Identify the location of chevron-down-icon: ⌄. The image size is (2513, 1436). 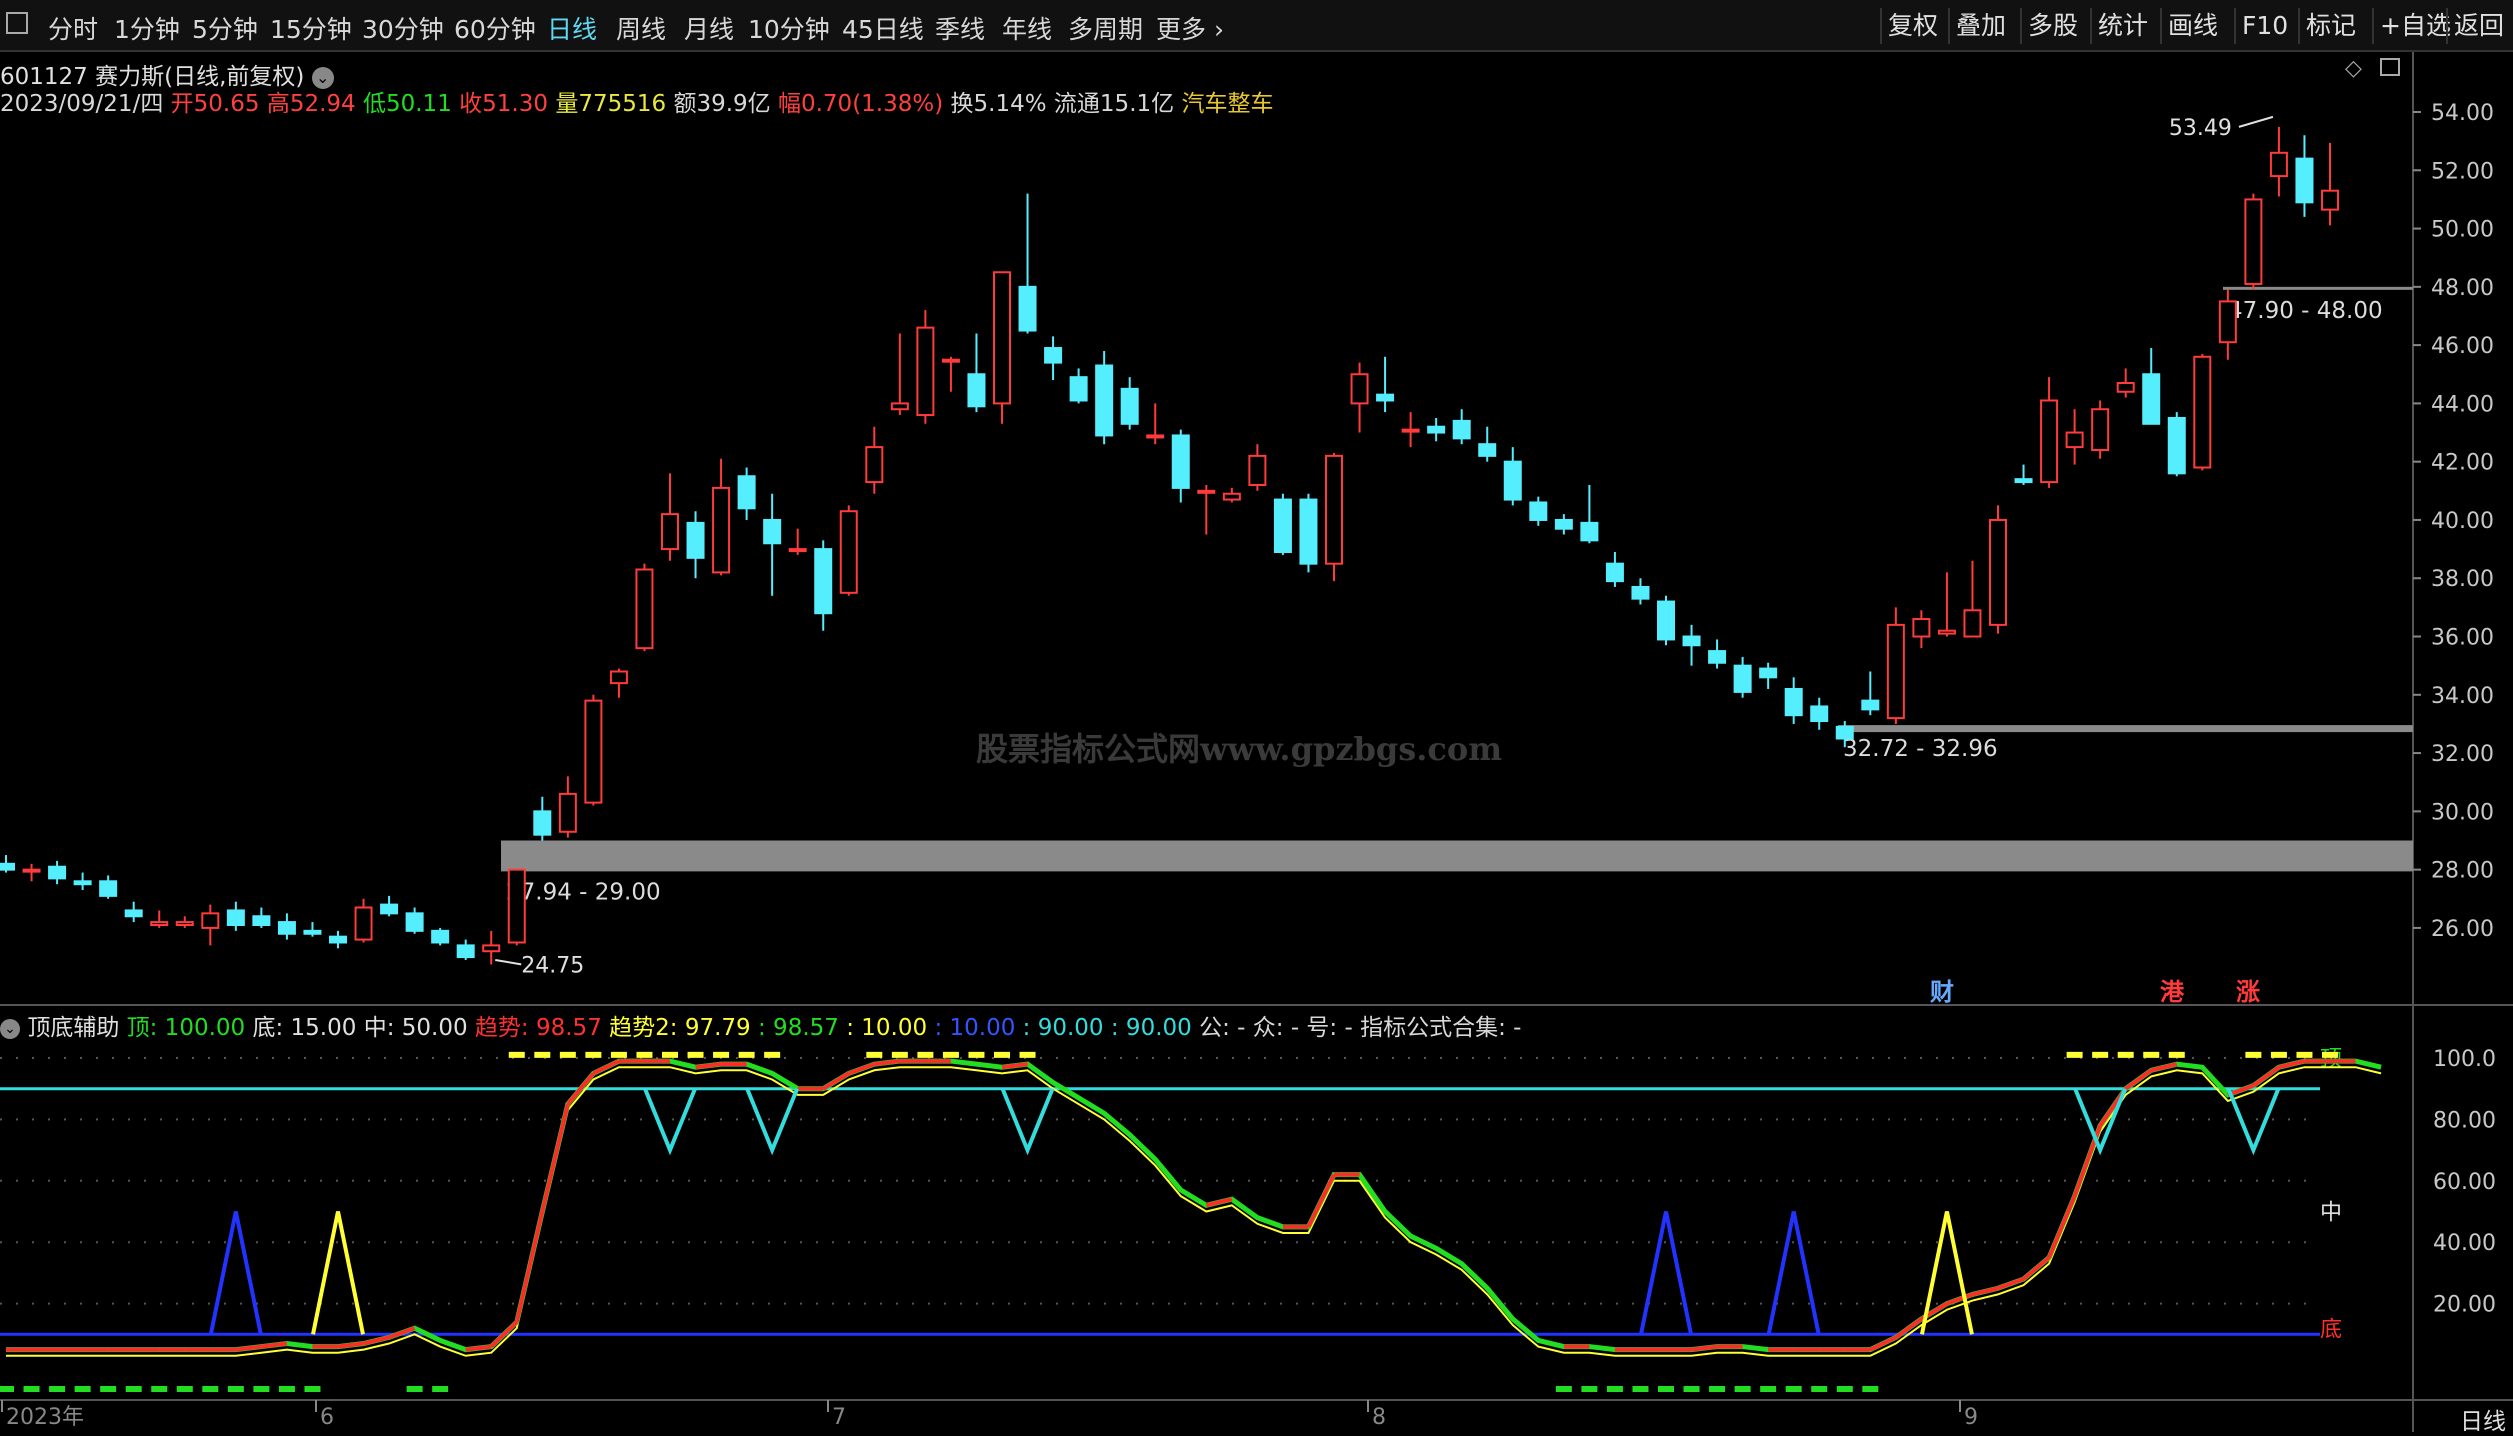
(10, 1028).